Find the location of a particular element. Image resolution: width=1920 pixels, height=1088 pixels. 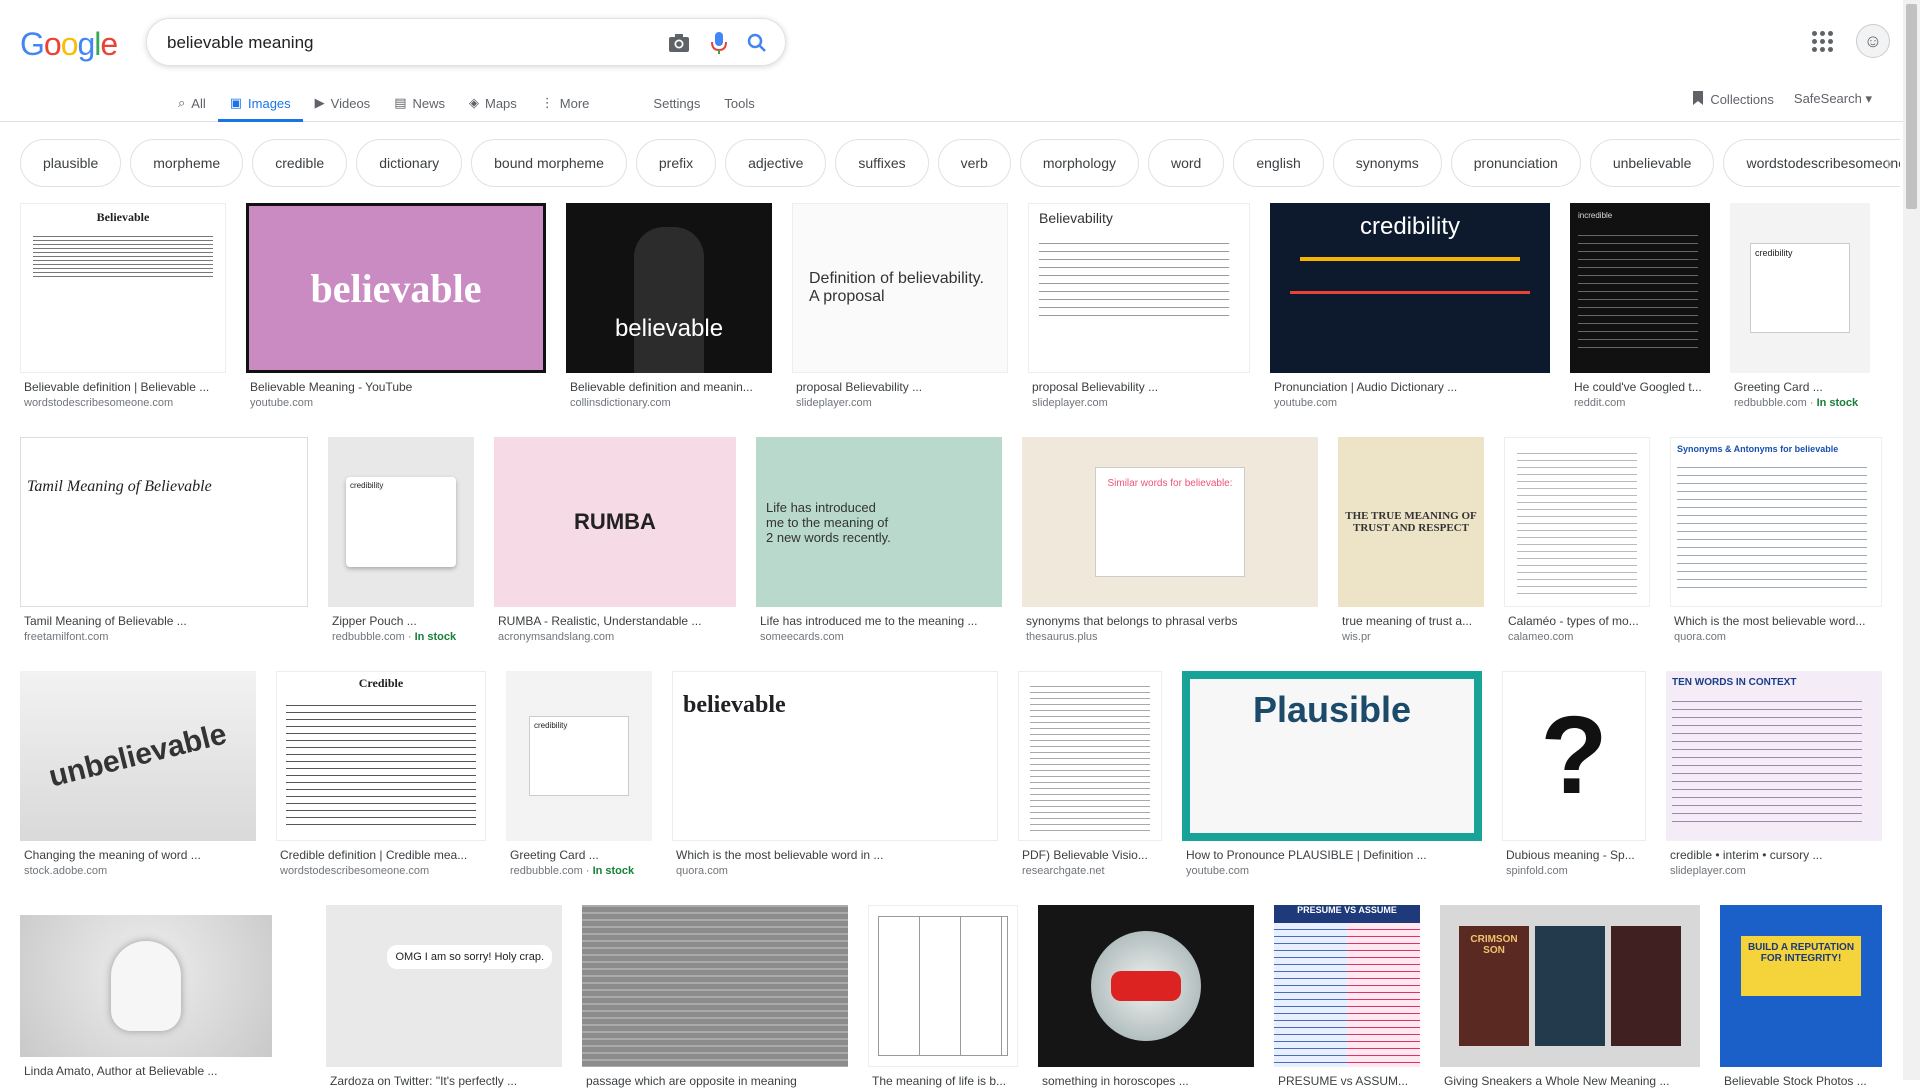

result-thumbnail: BUILD A REPUTATION FOR INTEGRITY! is located at coordinates (1801, 986).